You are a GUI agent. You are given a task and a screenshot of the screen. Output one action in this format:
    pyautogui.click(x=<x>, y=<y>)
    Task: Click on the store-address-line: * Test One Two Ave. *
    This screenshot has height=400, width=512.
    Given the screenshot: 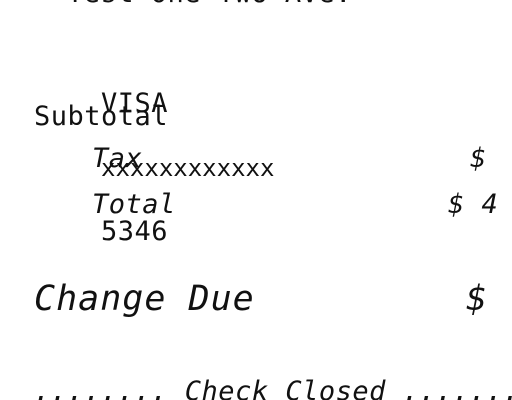 What is the action you would take?
    pyautogui.click(x=201, y=5)
    